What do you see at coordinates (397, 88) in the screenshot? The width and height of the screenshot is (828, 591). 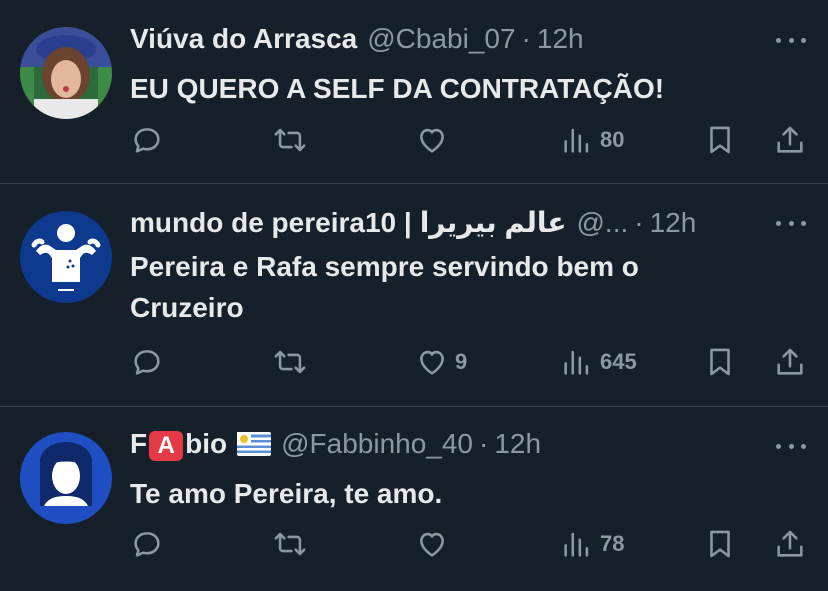 I see `tweet-text: EU QUERO A SELF DA CONTRATAÇÃO!` at bounding box center [397, 88].